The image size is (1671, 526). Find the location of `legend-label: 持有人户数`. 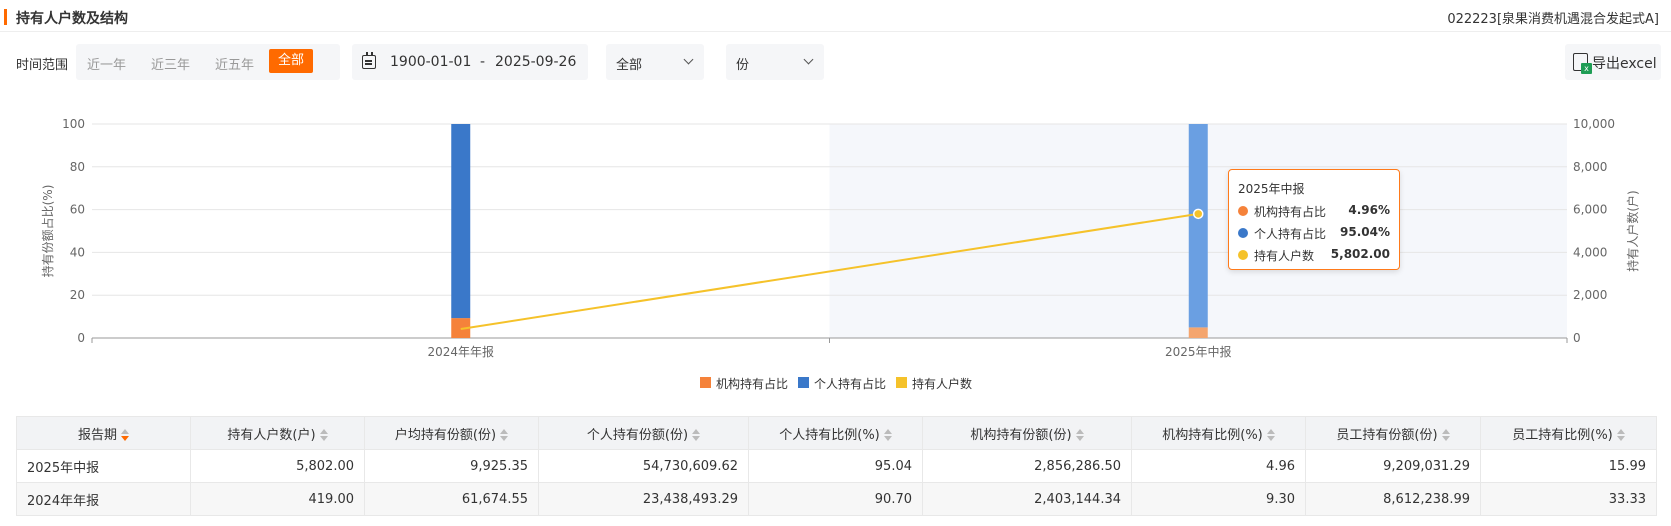

legend-label: 持有人户数 is located at coordinates (942, 384).